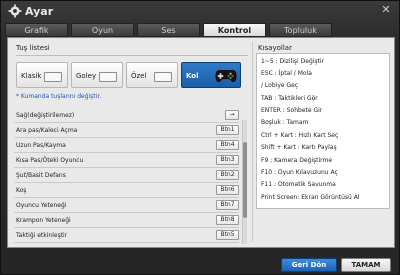 Image resolution: width=400 pixels, height=275 pixels. I want to click on scrollbar-thumb, so click(245, 180).